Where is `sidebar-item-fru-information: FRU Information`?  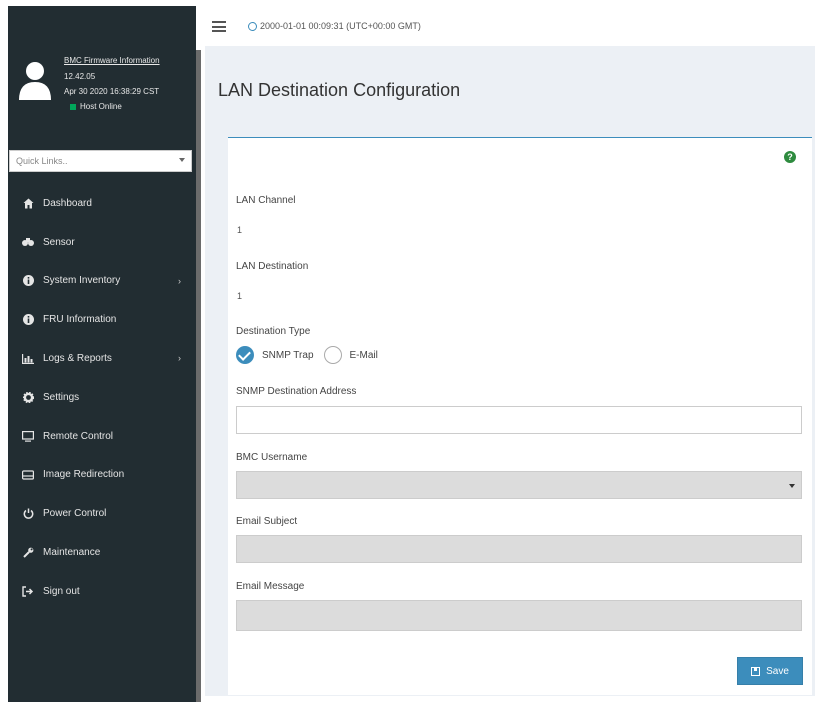 sidebar-item-fru-information: FRU Information is located at coordinates (102, 319).